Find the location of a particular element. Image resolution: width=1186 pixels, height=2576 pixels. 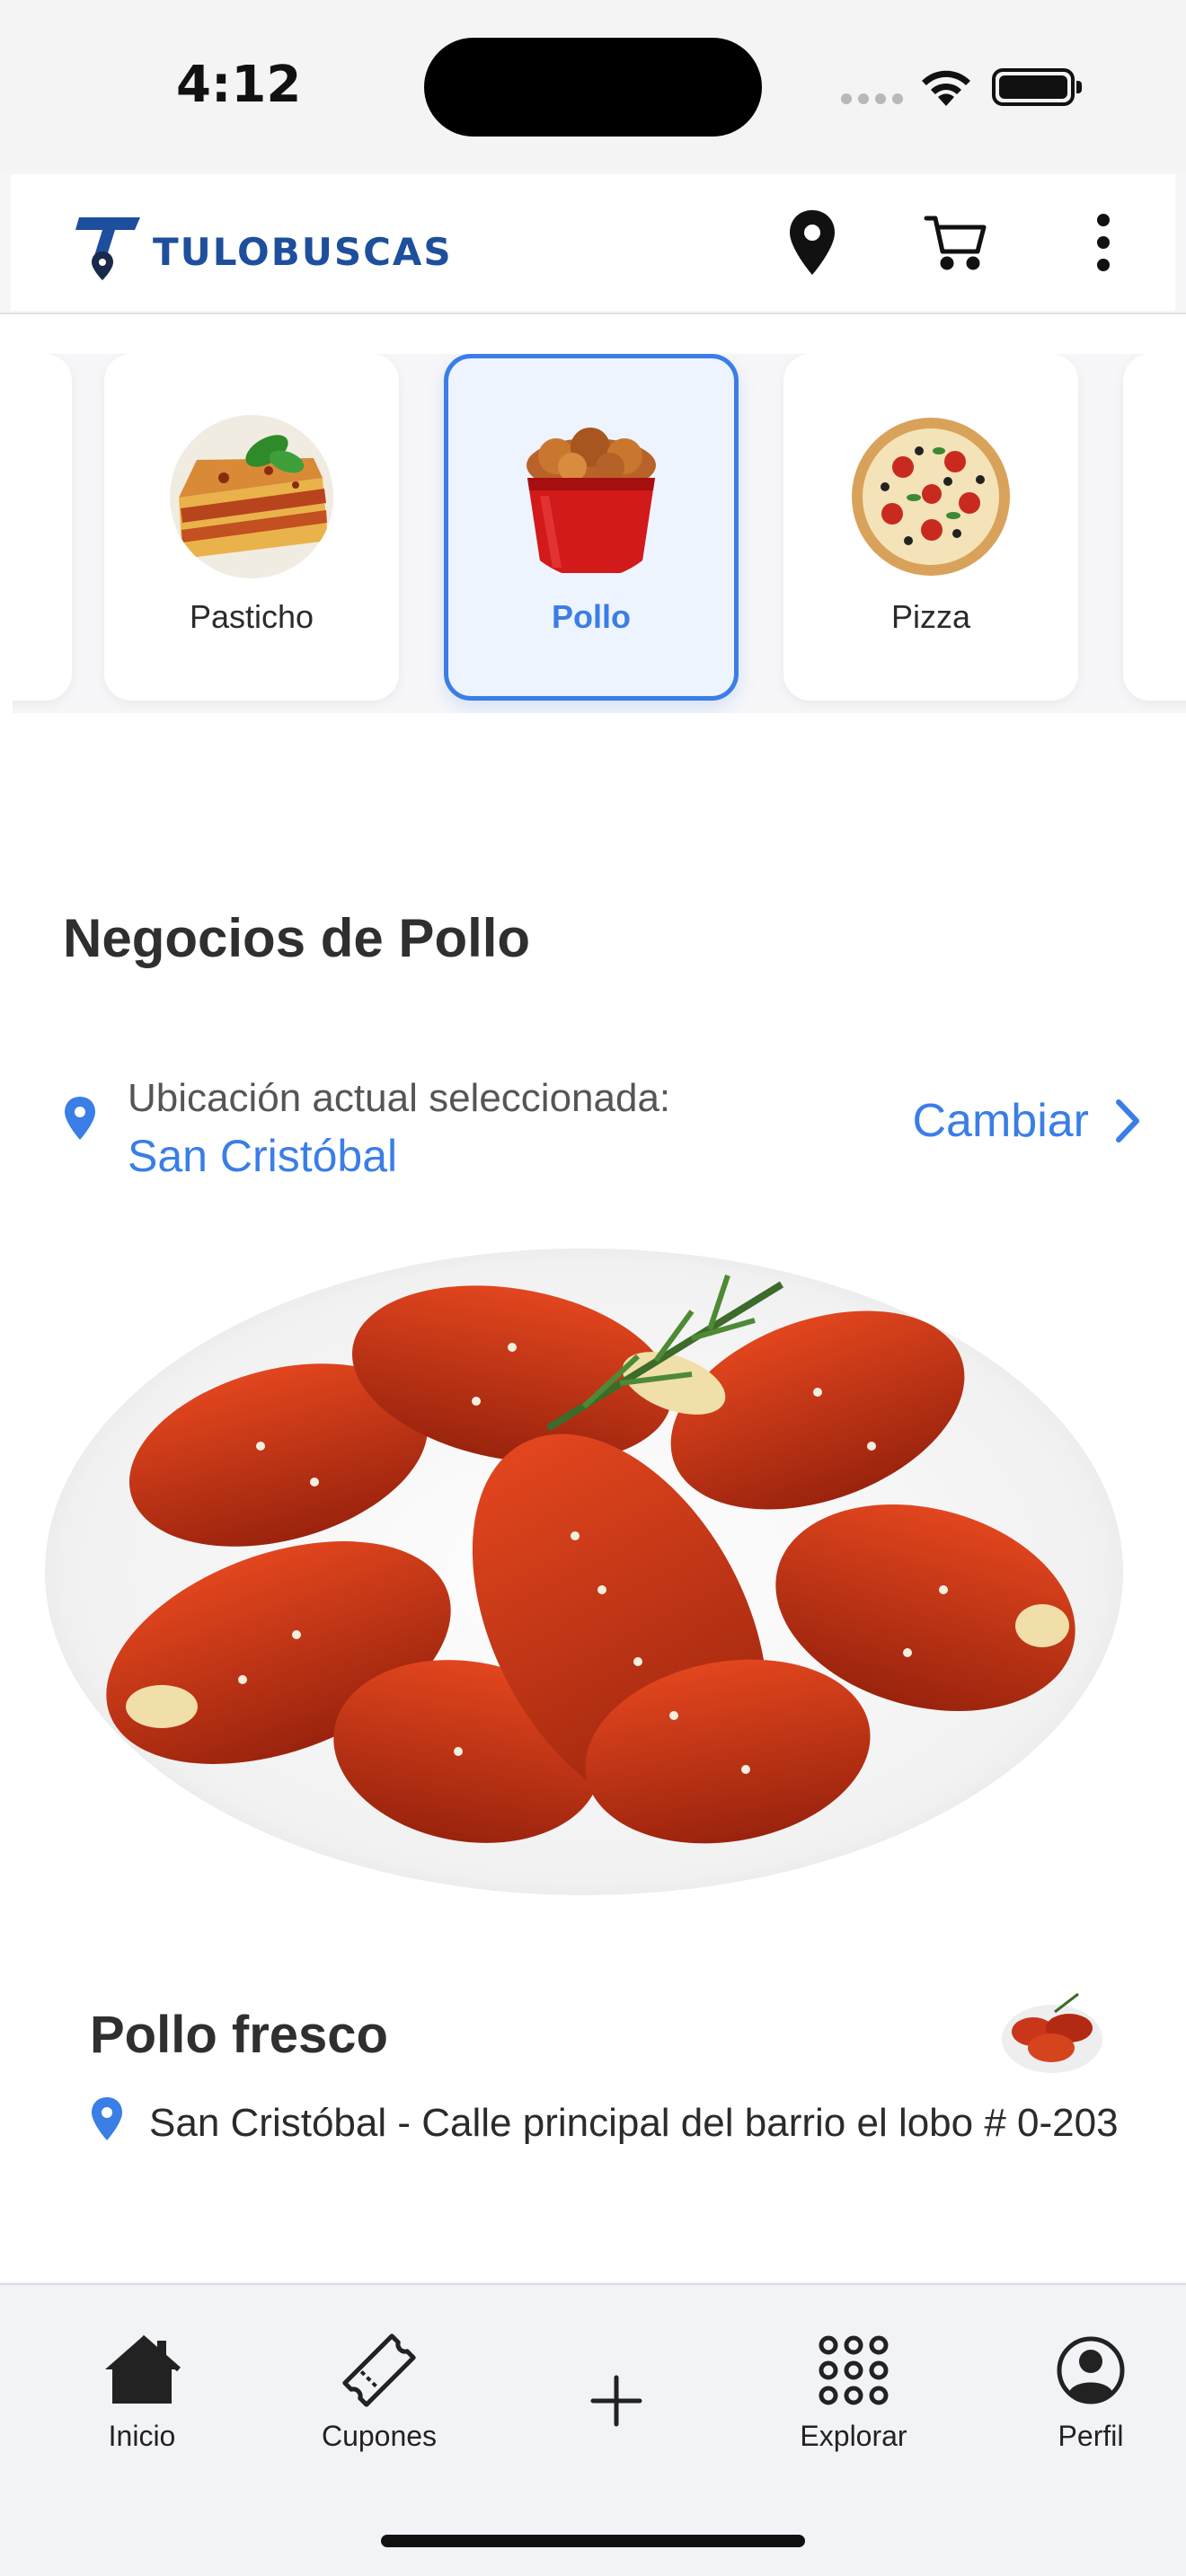

home-icon is located at coordinates (142, 2370).